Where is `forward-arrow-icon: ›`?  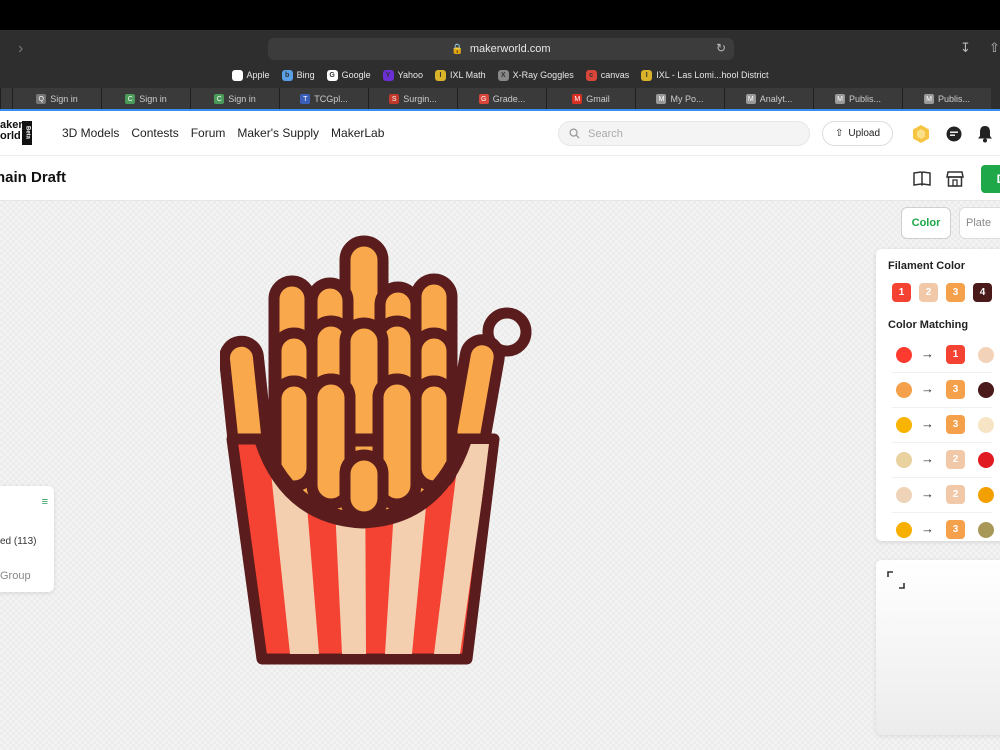
forward-arrow-icon: › is located at coordinates (20, 49).